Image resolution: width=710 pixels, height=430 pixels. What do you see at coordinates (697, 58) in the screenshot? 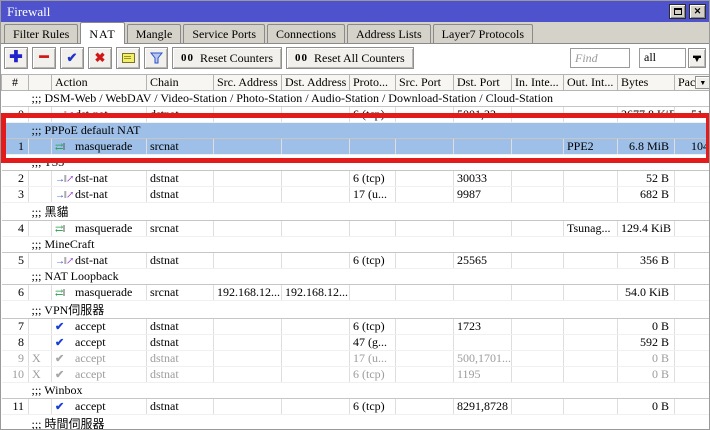
I see `combo-dropdown-button: ▬ ▼` at bounding box center [697, 58].